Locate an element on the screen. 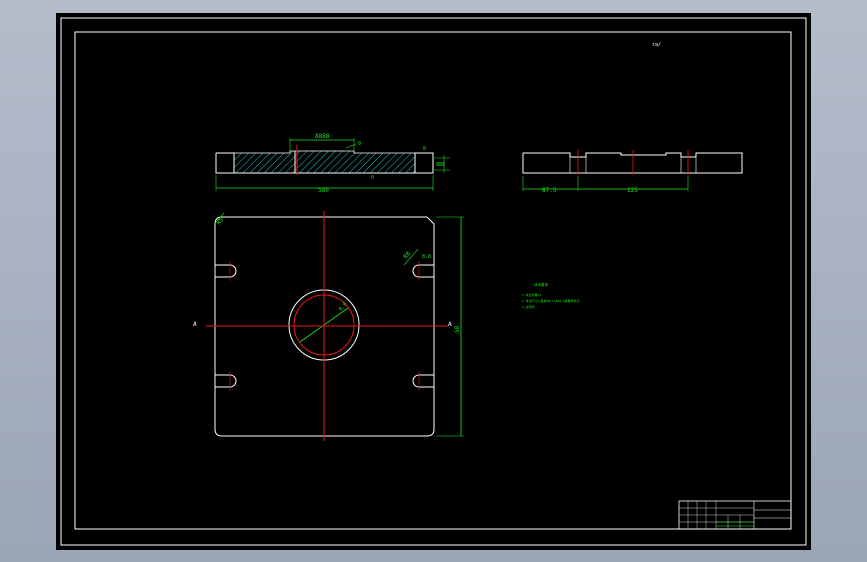 This screenshot has width=867, height=562. side-outline is located at coordinates (632, 163).